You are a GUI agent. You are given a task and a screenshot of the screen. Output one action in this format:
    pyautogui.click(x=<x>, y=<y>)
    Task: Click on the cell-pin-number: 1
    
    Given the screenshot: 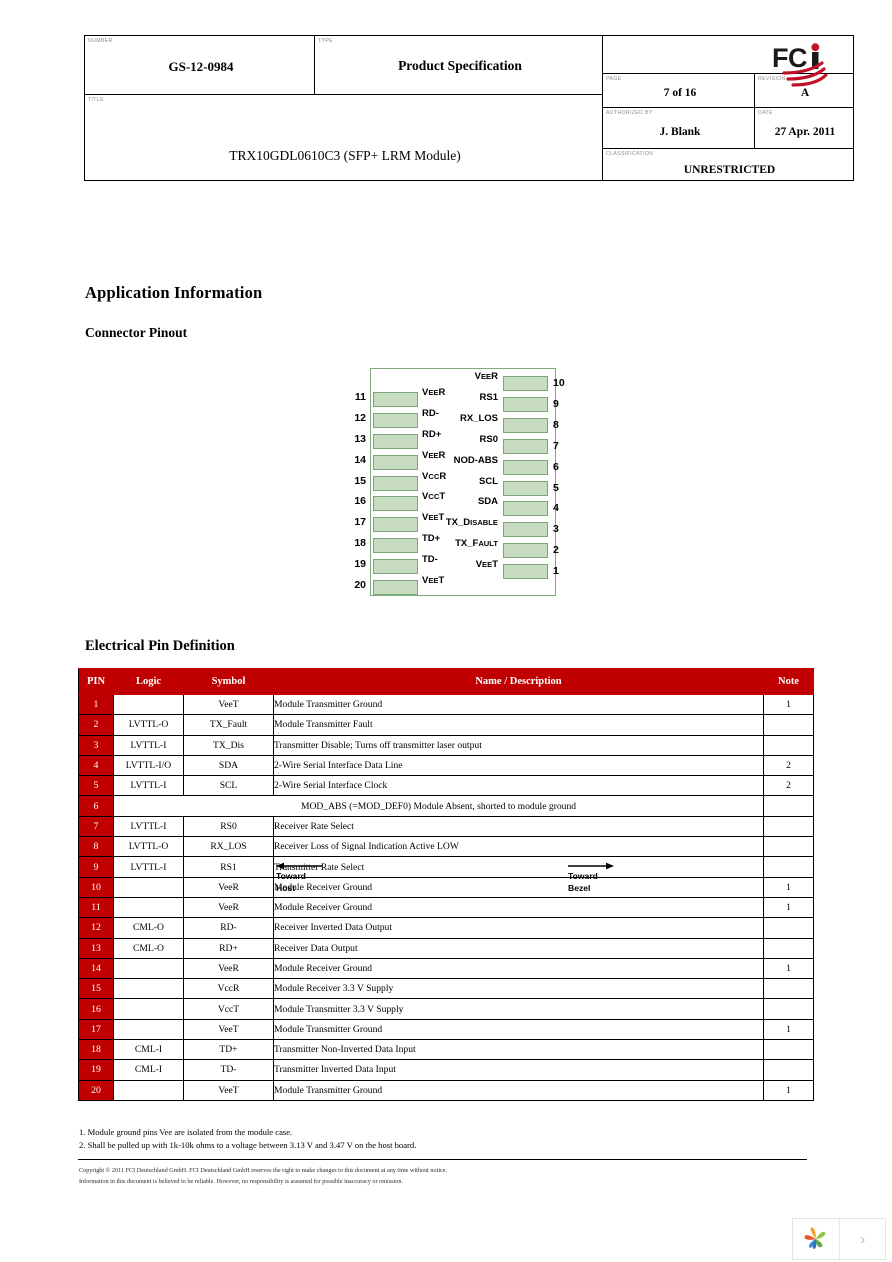 What is the action you would take?
    pyautogui.click(x=96, y=704)
    